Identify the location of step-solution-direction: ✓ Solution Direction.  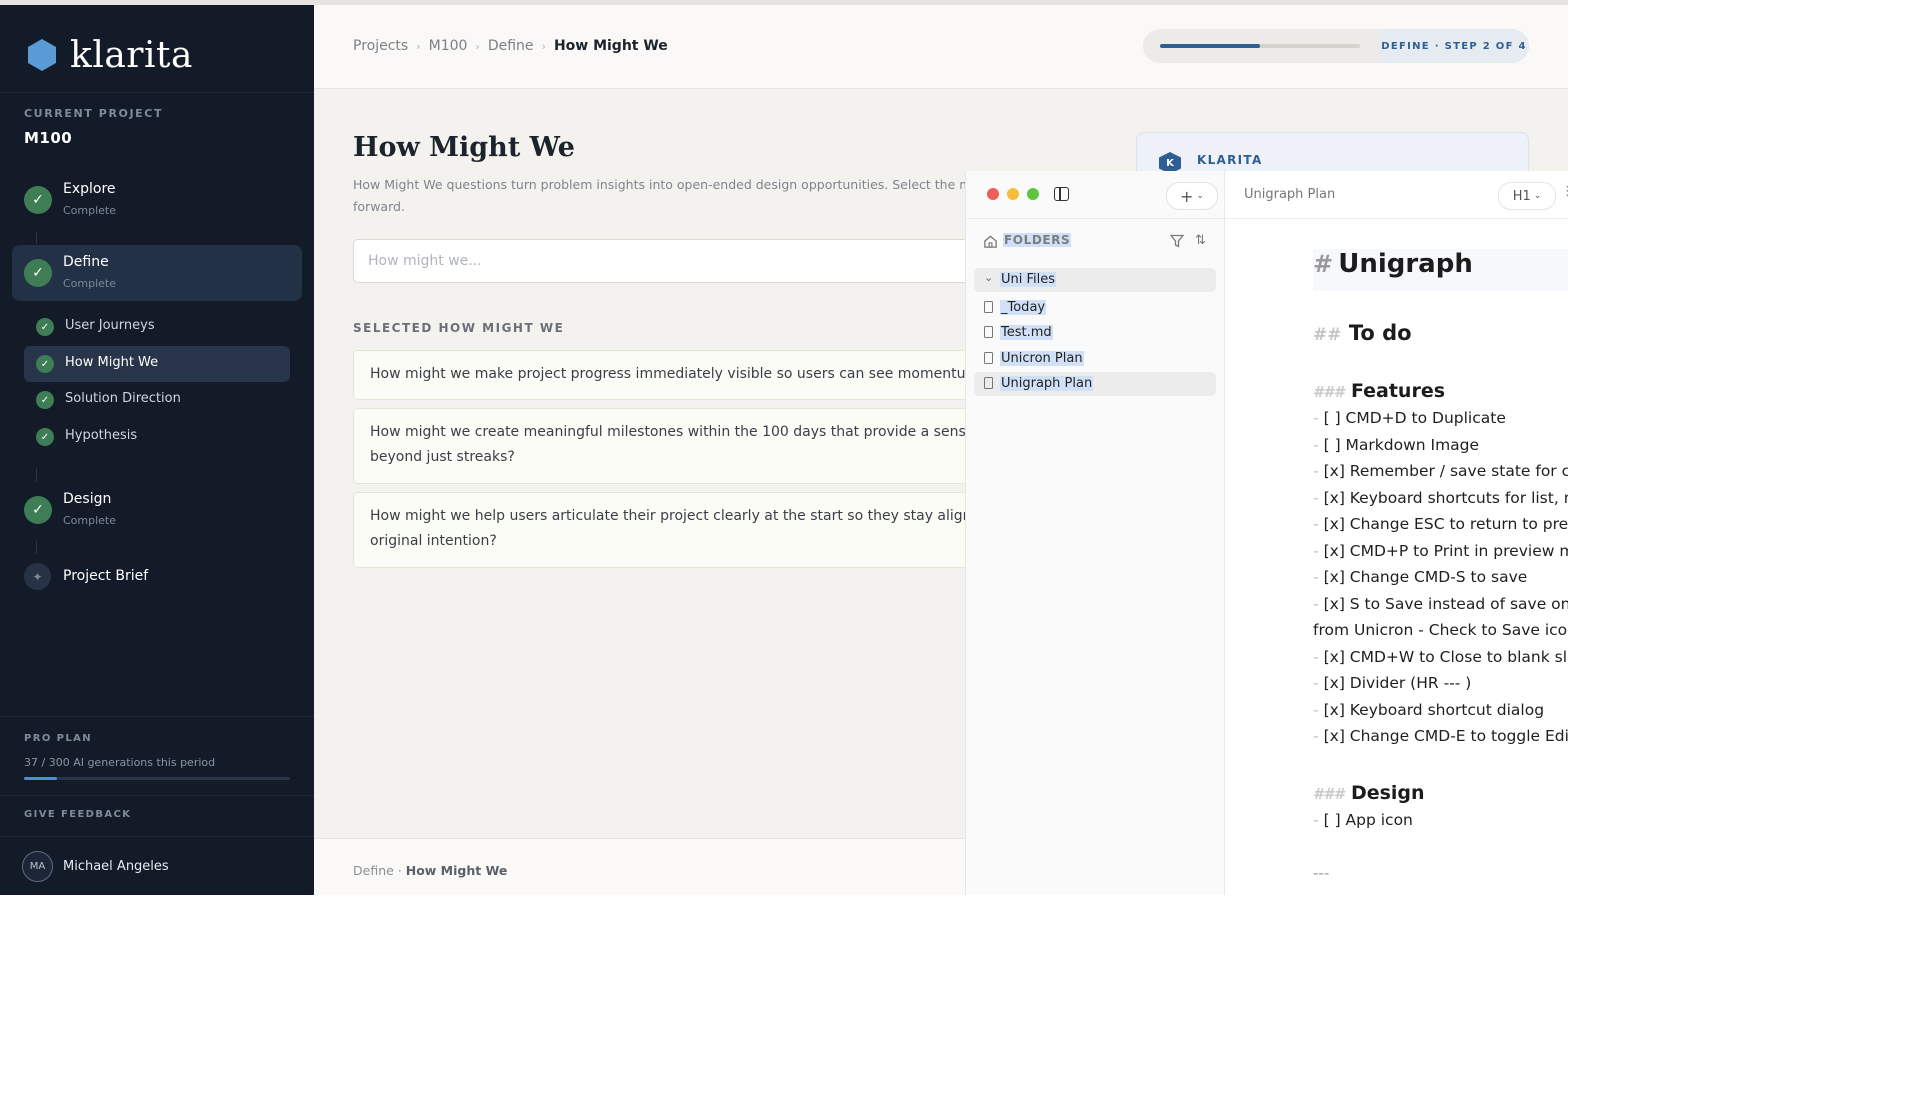
(157, 400).